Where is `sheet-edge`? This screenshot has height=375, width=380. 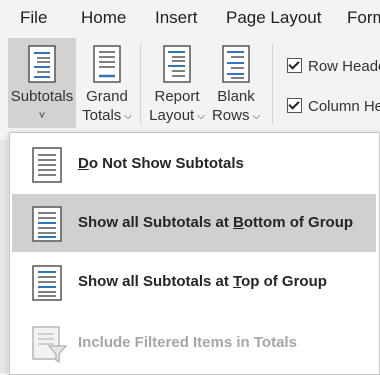
sheet-edge is located at coordinates (4, 256).